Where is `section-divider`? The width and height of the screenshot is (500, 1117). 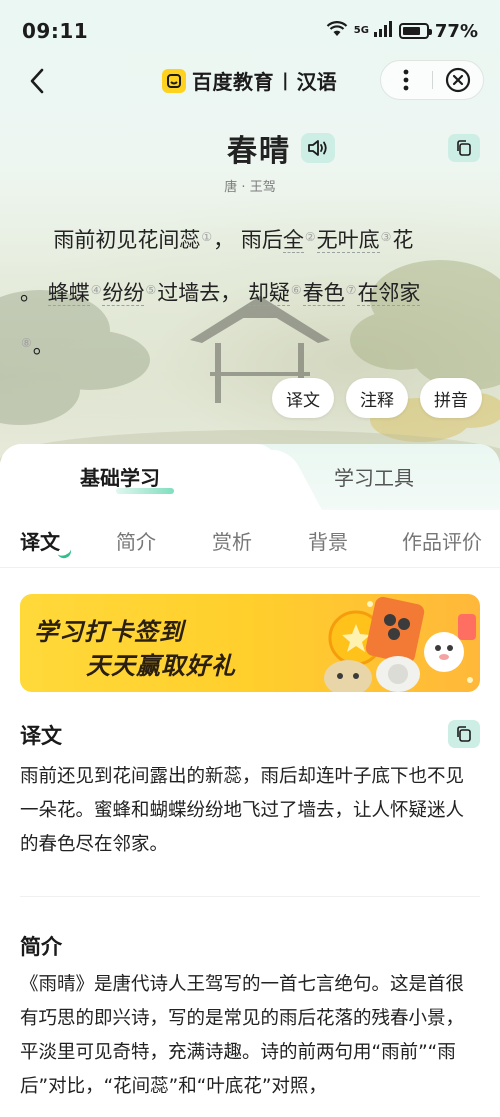 section-divider is located at coordinates (250, 896).